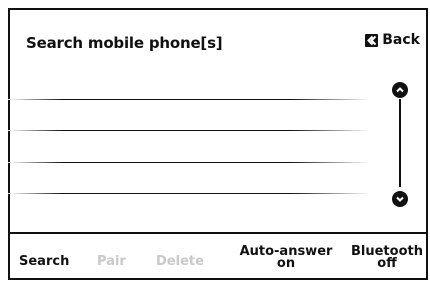 The image size is (430, 284). I want to click on pair-label: Pair, so click(111, 261).